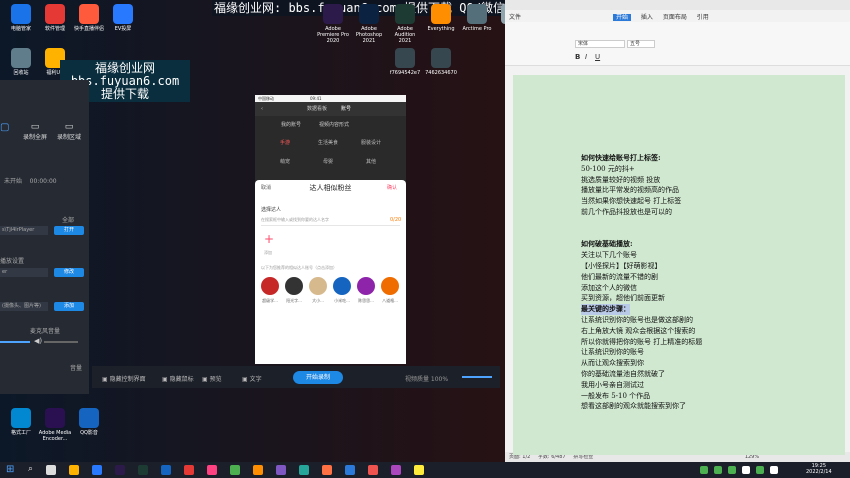  Describe the element at coordinates (441, 18) in the screenshot. I see `desktop-icon: Everything` at that location.